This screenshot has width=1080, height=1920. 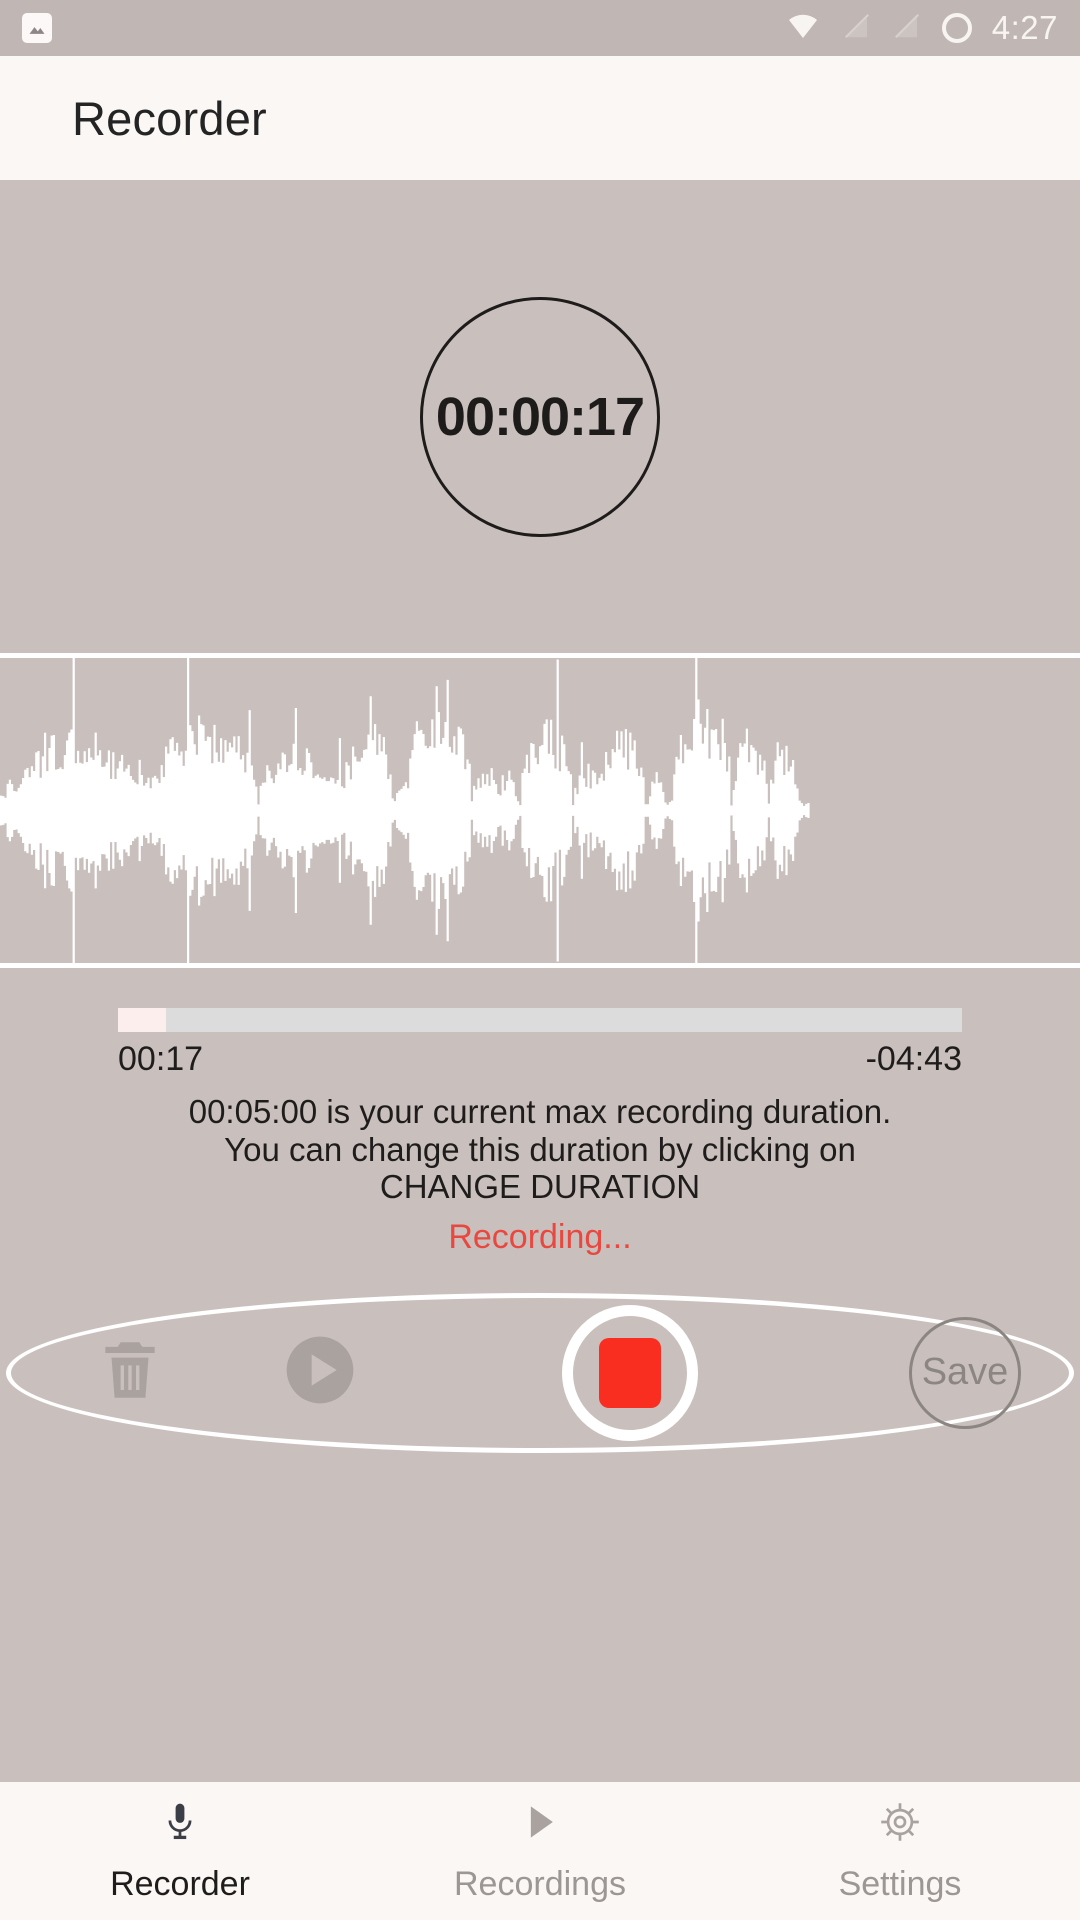 I want to click on status-bar-notifications, so click(x=37, y=28).